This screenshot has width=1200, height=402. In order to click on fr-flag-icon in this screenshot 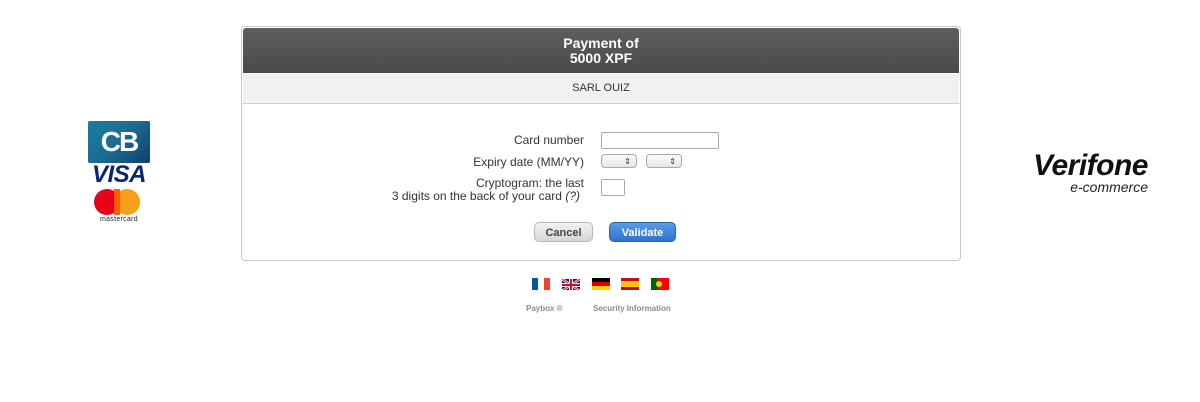, I will do `click(541, 284)`.